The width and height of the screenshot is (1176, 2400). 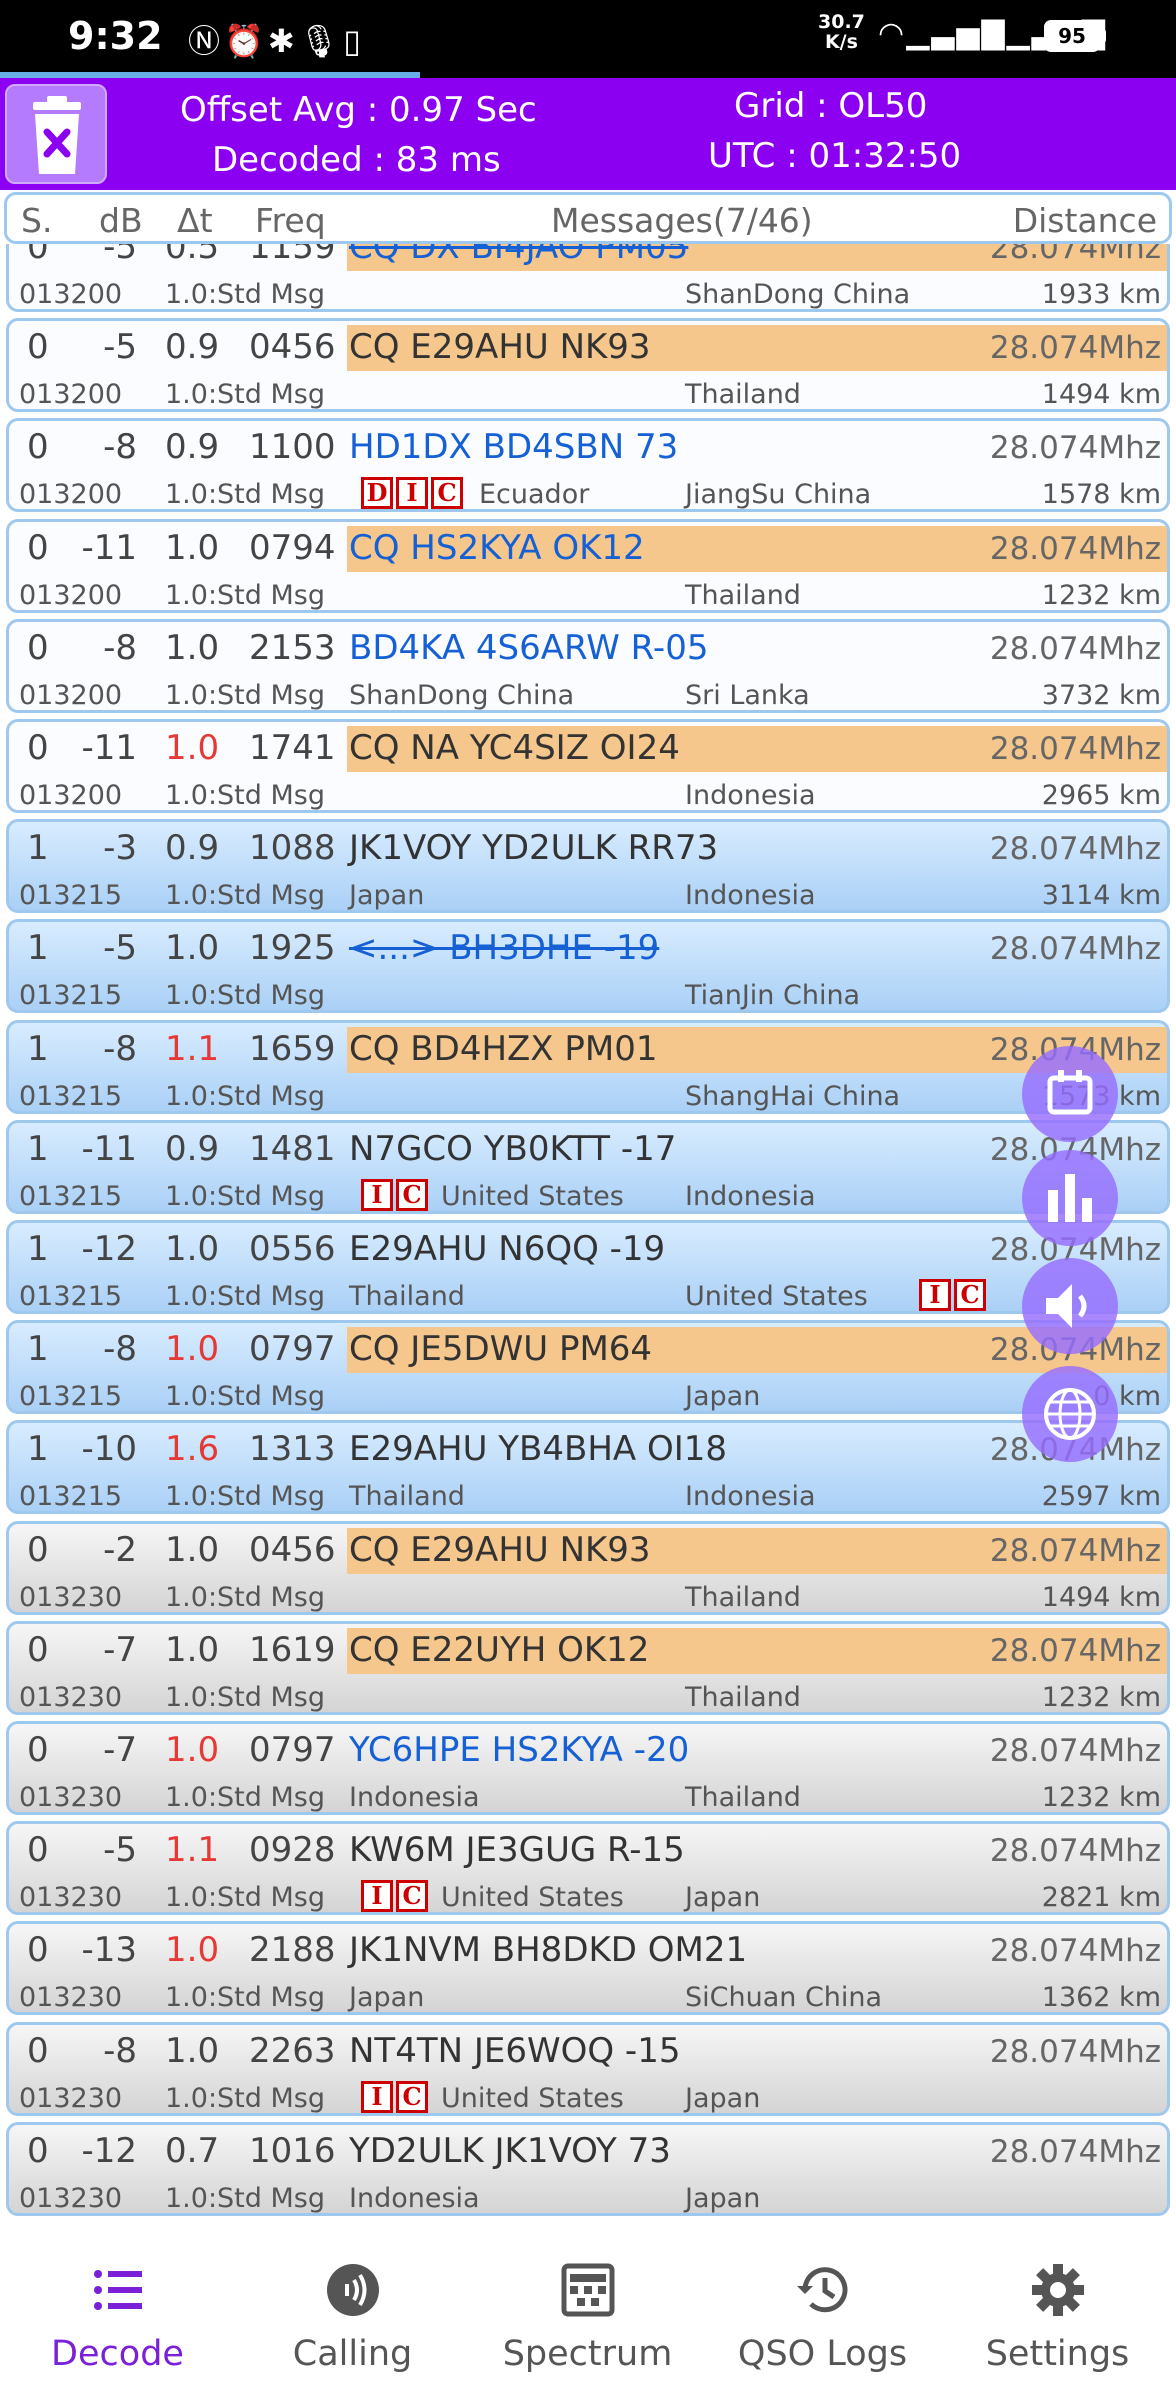 I want to click on floating-spectrum-button, so click(x=1070, y=1198).